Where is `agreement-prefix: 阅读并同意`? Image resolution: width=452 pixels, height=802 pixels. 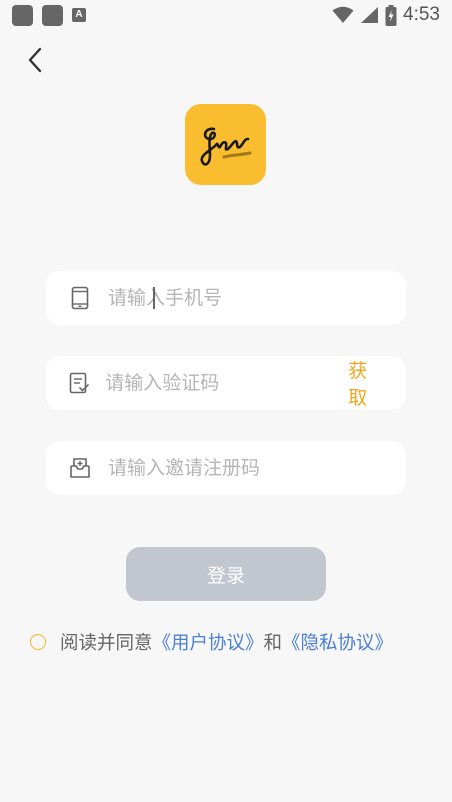
agreement-prefix: 阅读并同意 is located at coordinates (106, 643).